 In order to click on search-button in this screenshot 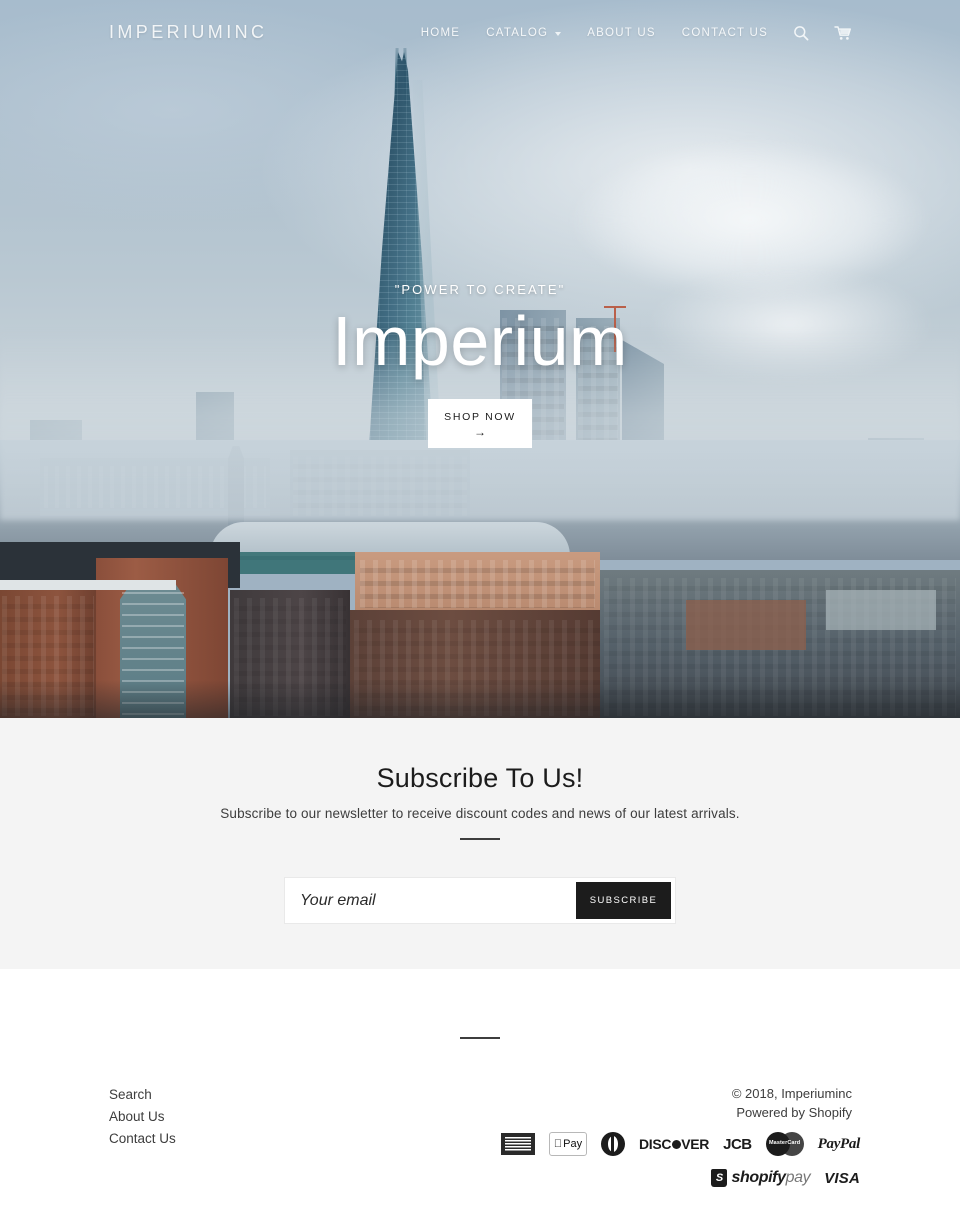, I will do `click(801, 33)`.